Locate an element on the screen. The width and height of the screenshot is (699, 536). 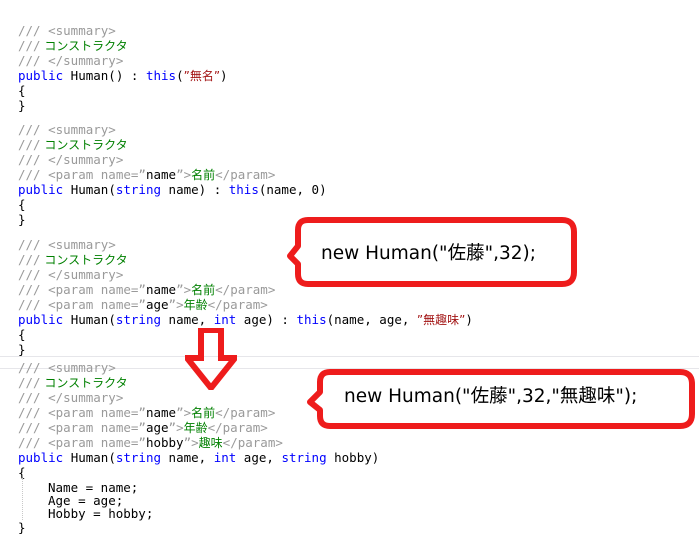
code-line-body: Hobby = hobby; is located at coordinates (100, 513).